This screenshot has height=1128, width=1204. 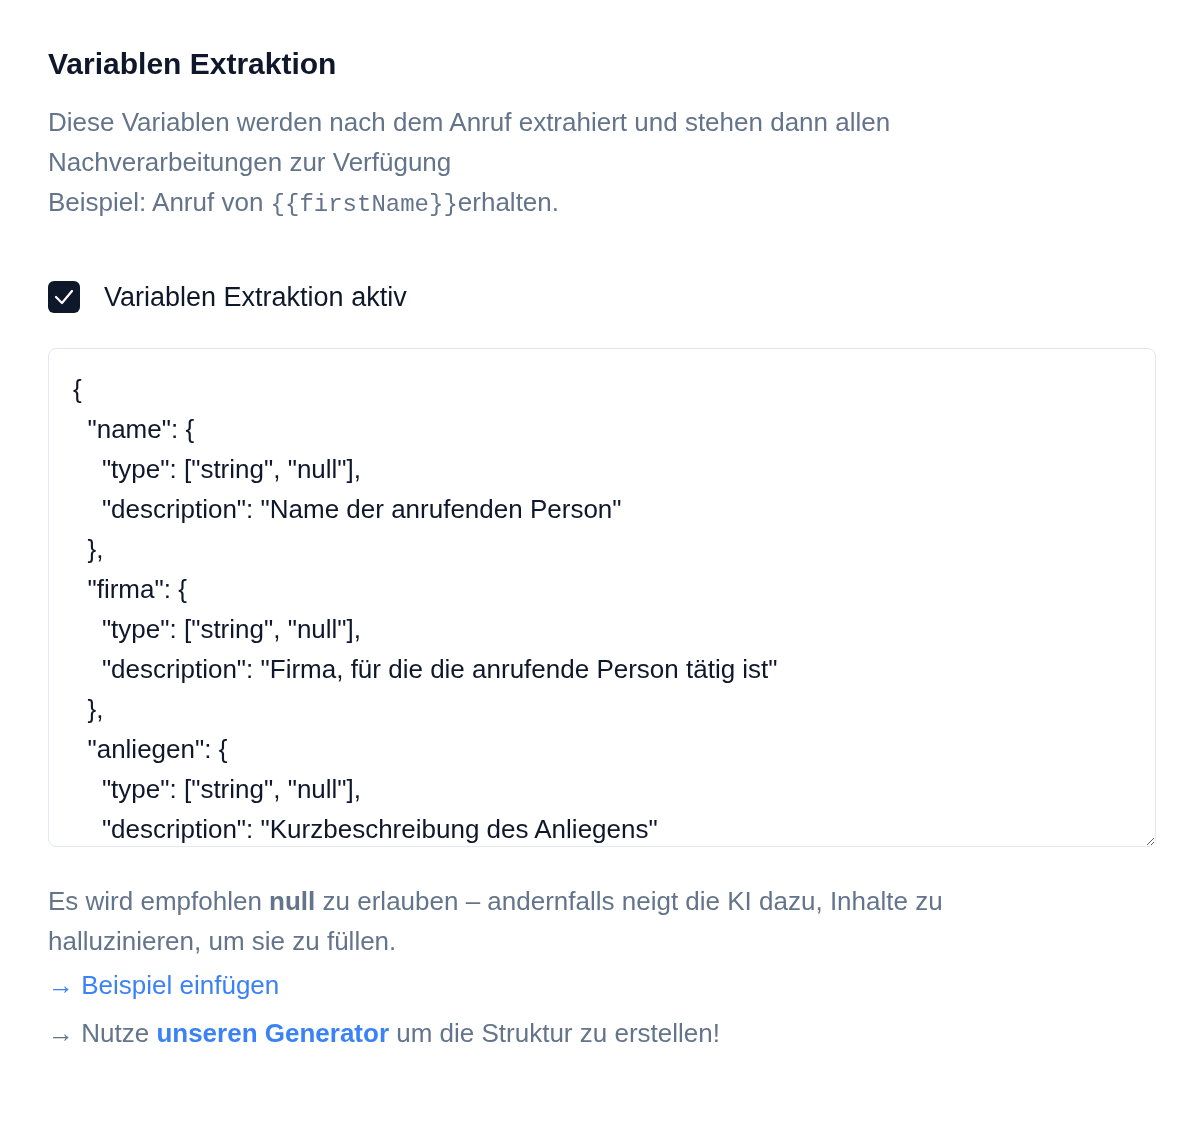 I want to click on insert-example-link: → Beispiel einfügen, so click(x=164, y=984).